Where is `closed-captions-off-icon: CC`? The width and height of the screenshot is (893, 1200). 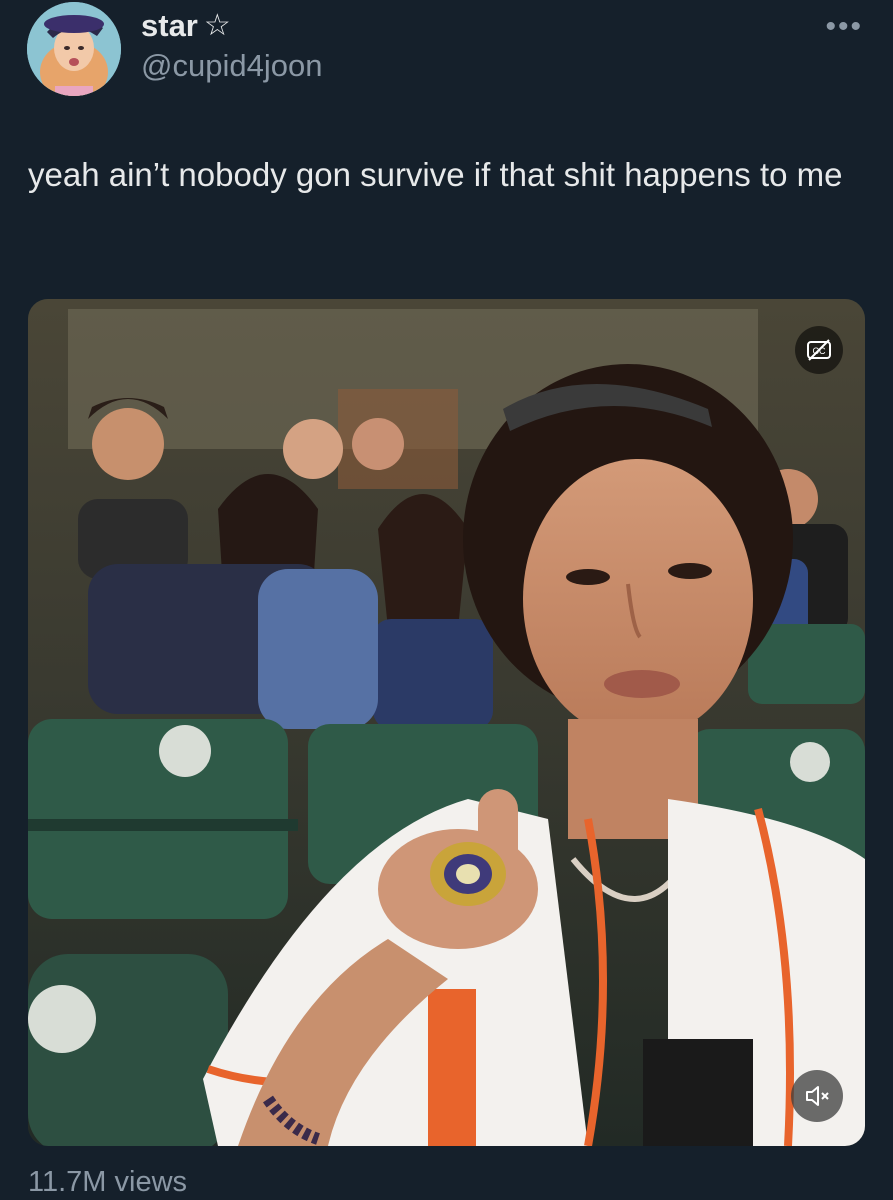
closed-captions-off-icon: CC is located at coordinates (819, 350).